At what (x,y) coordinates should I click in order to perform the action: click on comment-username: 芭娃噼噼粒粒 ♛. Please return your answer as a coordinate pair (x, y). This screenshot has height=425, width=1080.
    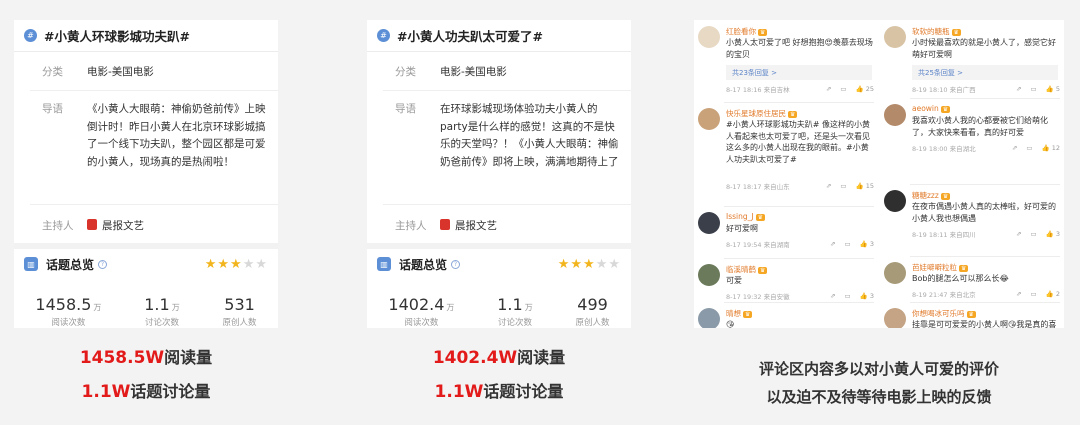
    Looking at the image, I should click on (940, 267).